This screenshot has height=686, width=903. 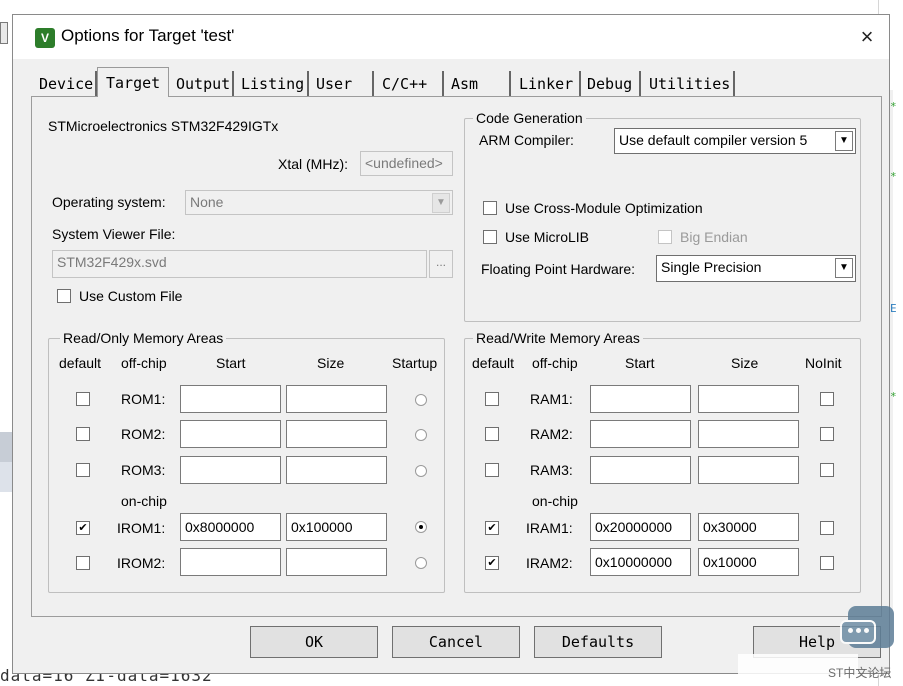 I want to click on irom1-size-field: 0x100000, so click(x=336, y=527).